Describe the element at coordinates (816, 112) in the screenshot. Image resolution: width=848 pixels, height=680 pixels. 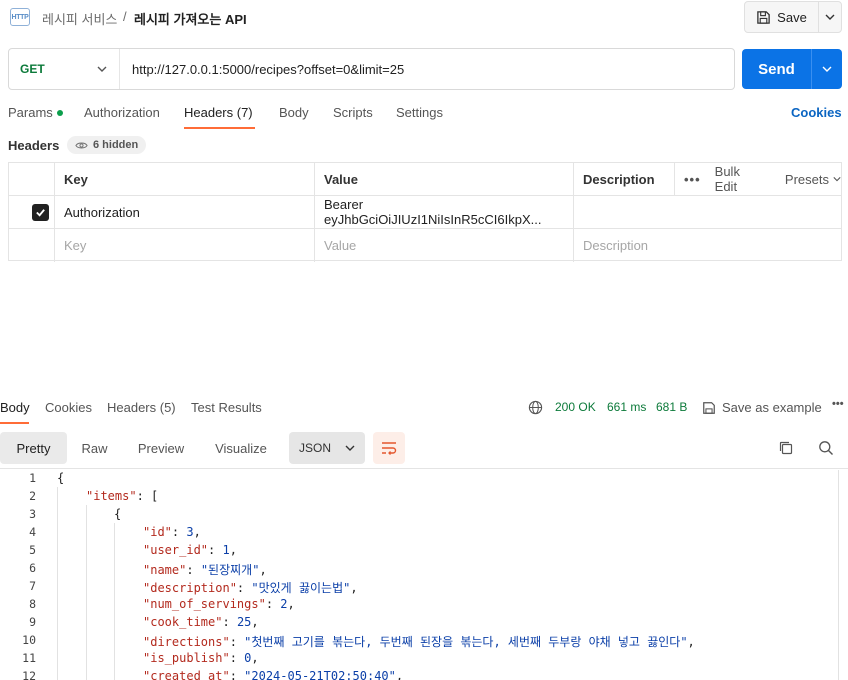
I see `cookies-link: Cookies` at that location.